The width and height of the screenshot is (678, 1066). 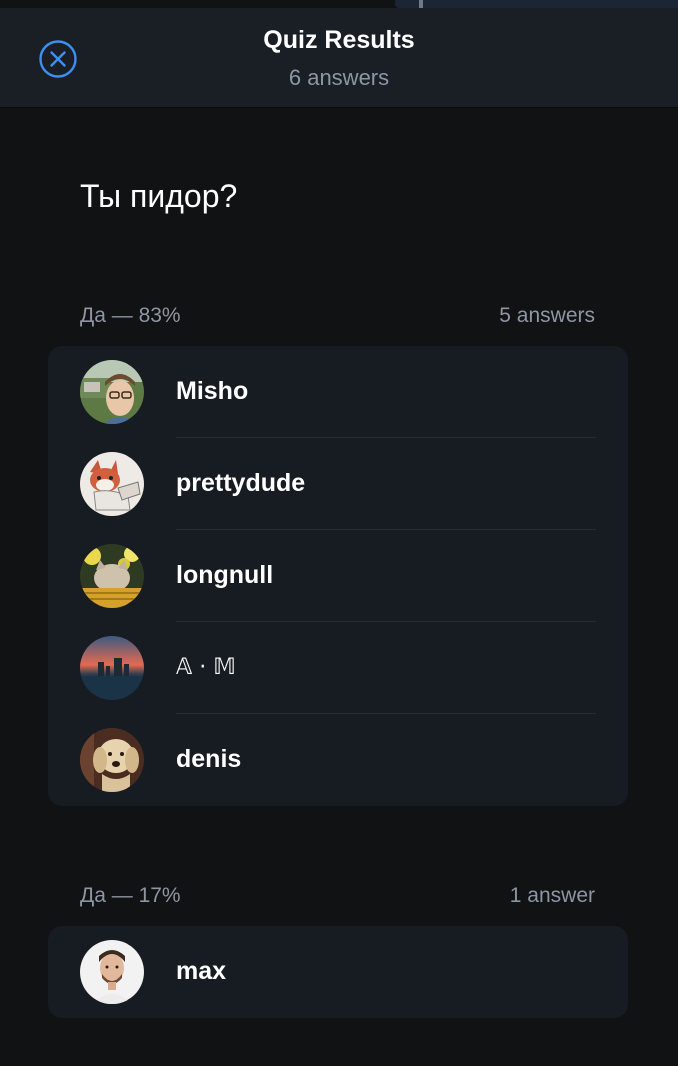 I want to click on quiz-question: Ты пидор?, so click(x=159, y=196).